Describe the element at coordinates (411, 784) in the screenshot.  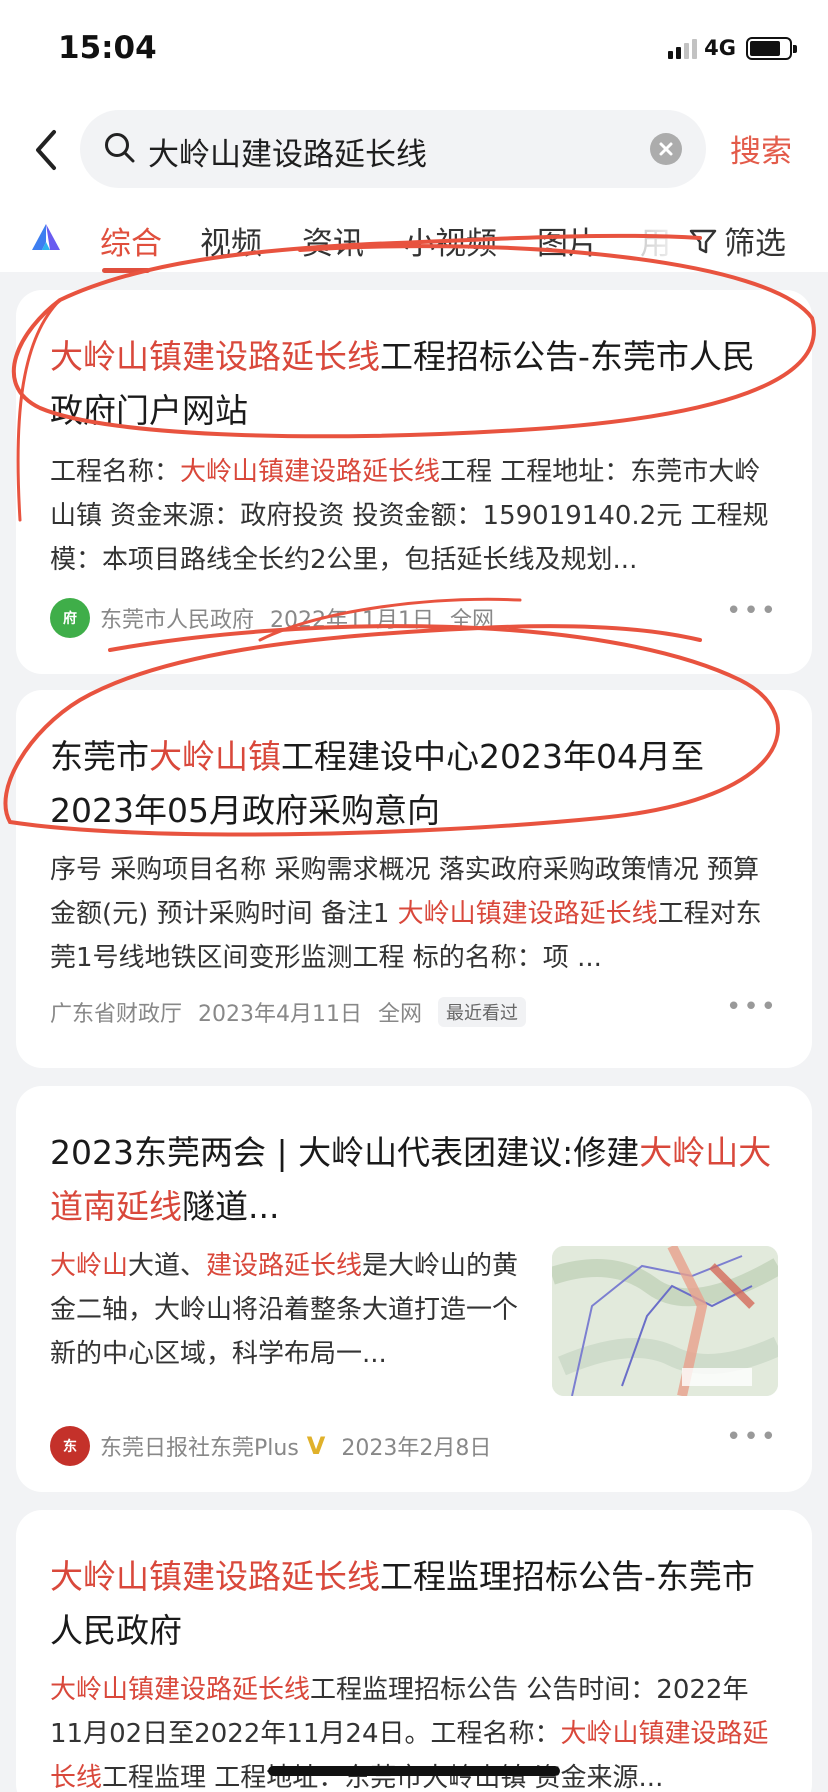
I see `result-title: 东莞市大岭山镇工程建设中心2023年04月至2023年05月政府采购意向` at that location.